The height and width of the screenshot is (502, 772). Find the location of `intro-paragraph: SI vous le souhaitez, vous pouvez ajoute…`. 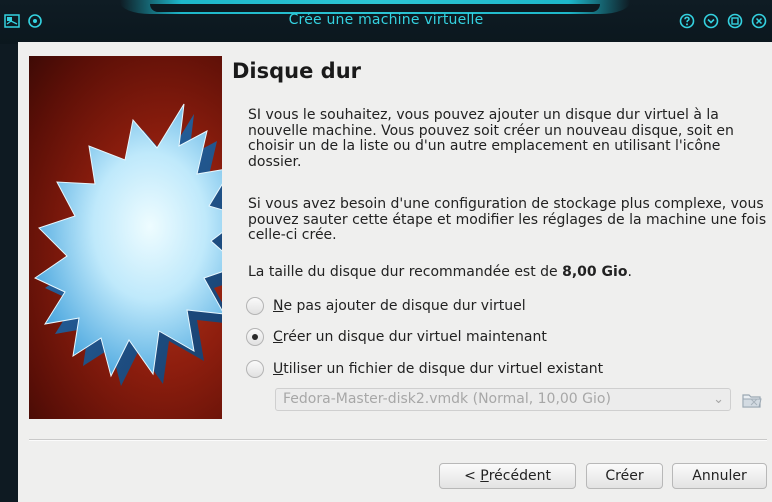

intro-paragraph: SI vous le souhaitez, vous pouvez ajoute… is located at coordinates (491, 138).